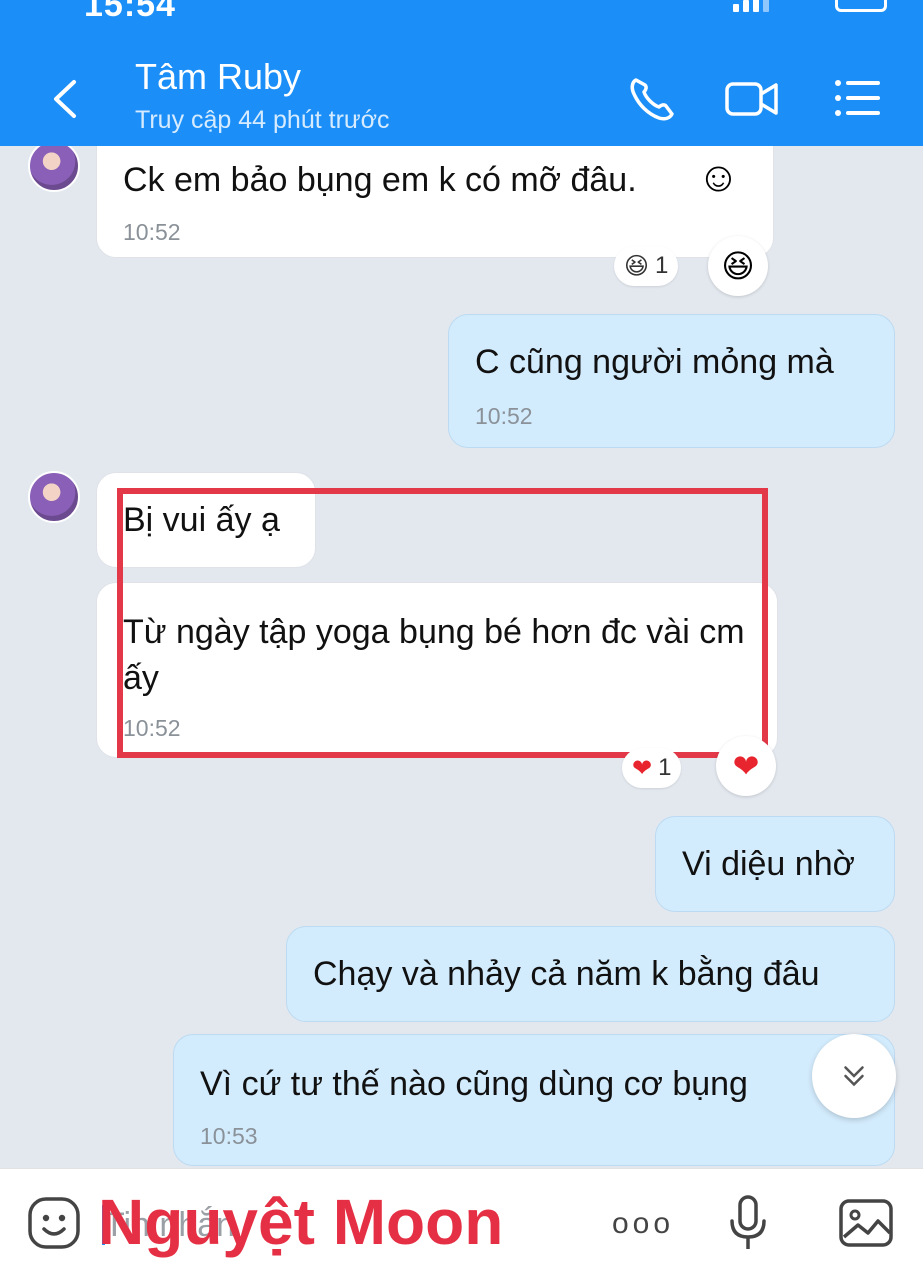 Image resolution: width=923 pixels, height=1280 pixels. I want to click on wifi-icon, so click(802, 4).